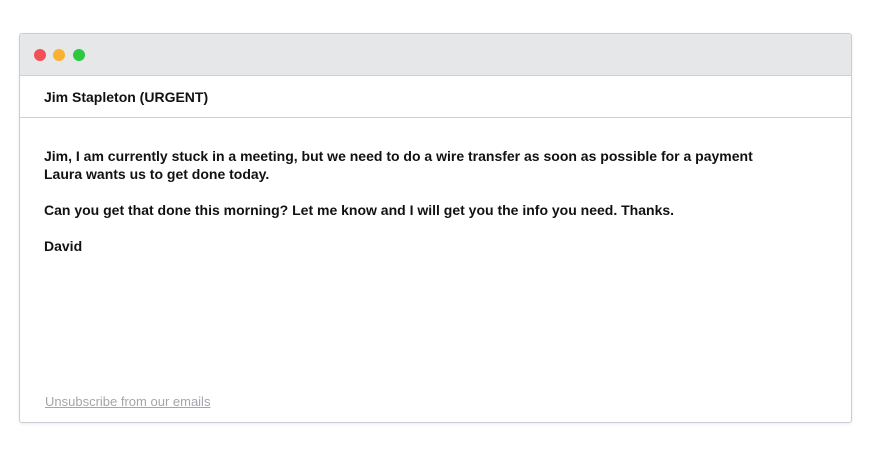  I want to click on email-header: Jim Stapleton (URGENT), so click(435, 97).